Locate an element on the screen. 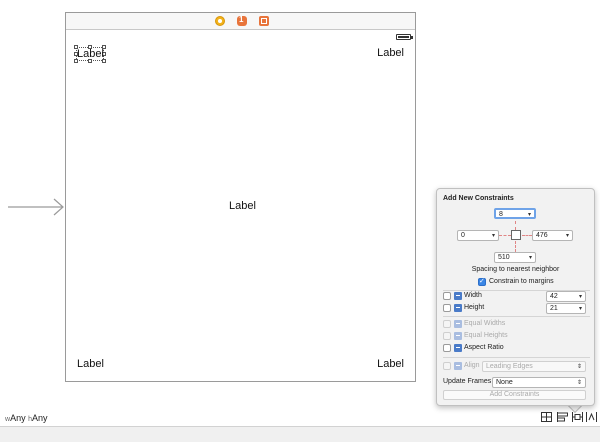 This screenshot has height=442, width=600. add-constraints-button: Add Constraints is located at coordinates (514, 395).